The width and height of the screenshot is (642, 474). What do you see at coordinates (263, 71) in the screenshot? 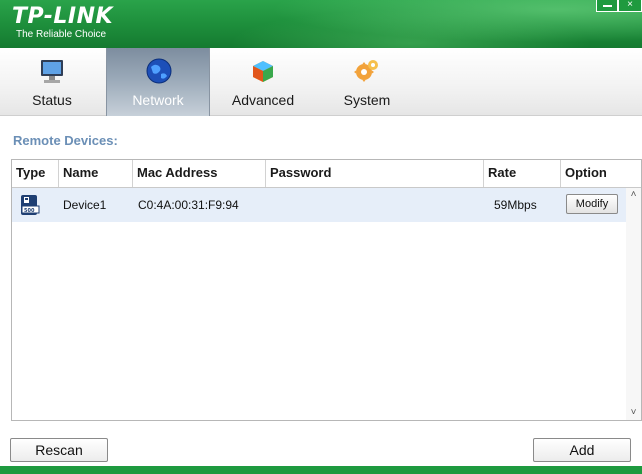
I see `cube-icon` at bounding box center [263, 71].